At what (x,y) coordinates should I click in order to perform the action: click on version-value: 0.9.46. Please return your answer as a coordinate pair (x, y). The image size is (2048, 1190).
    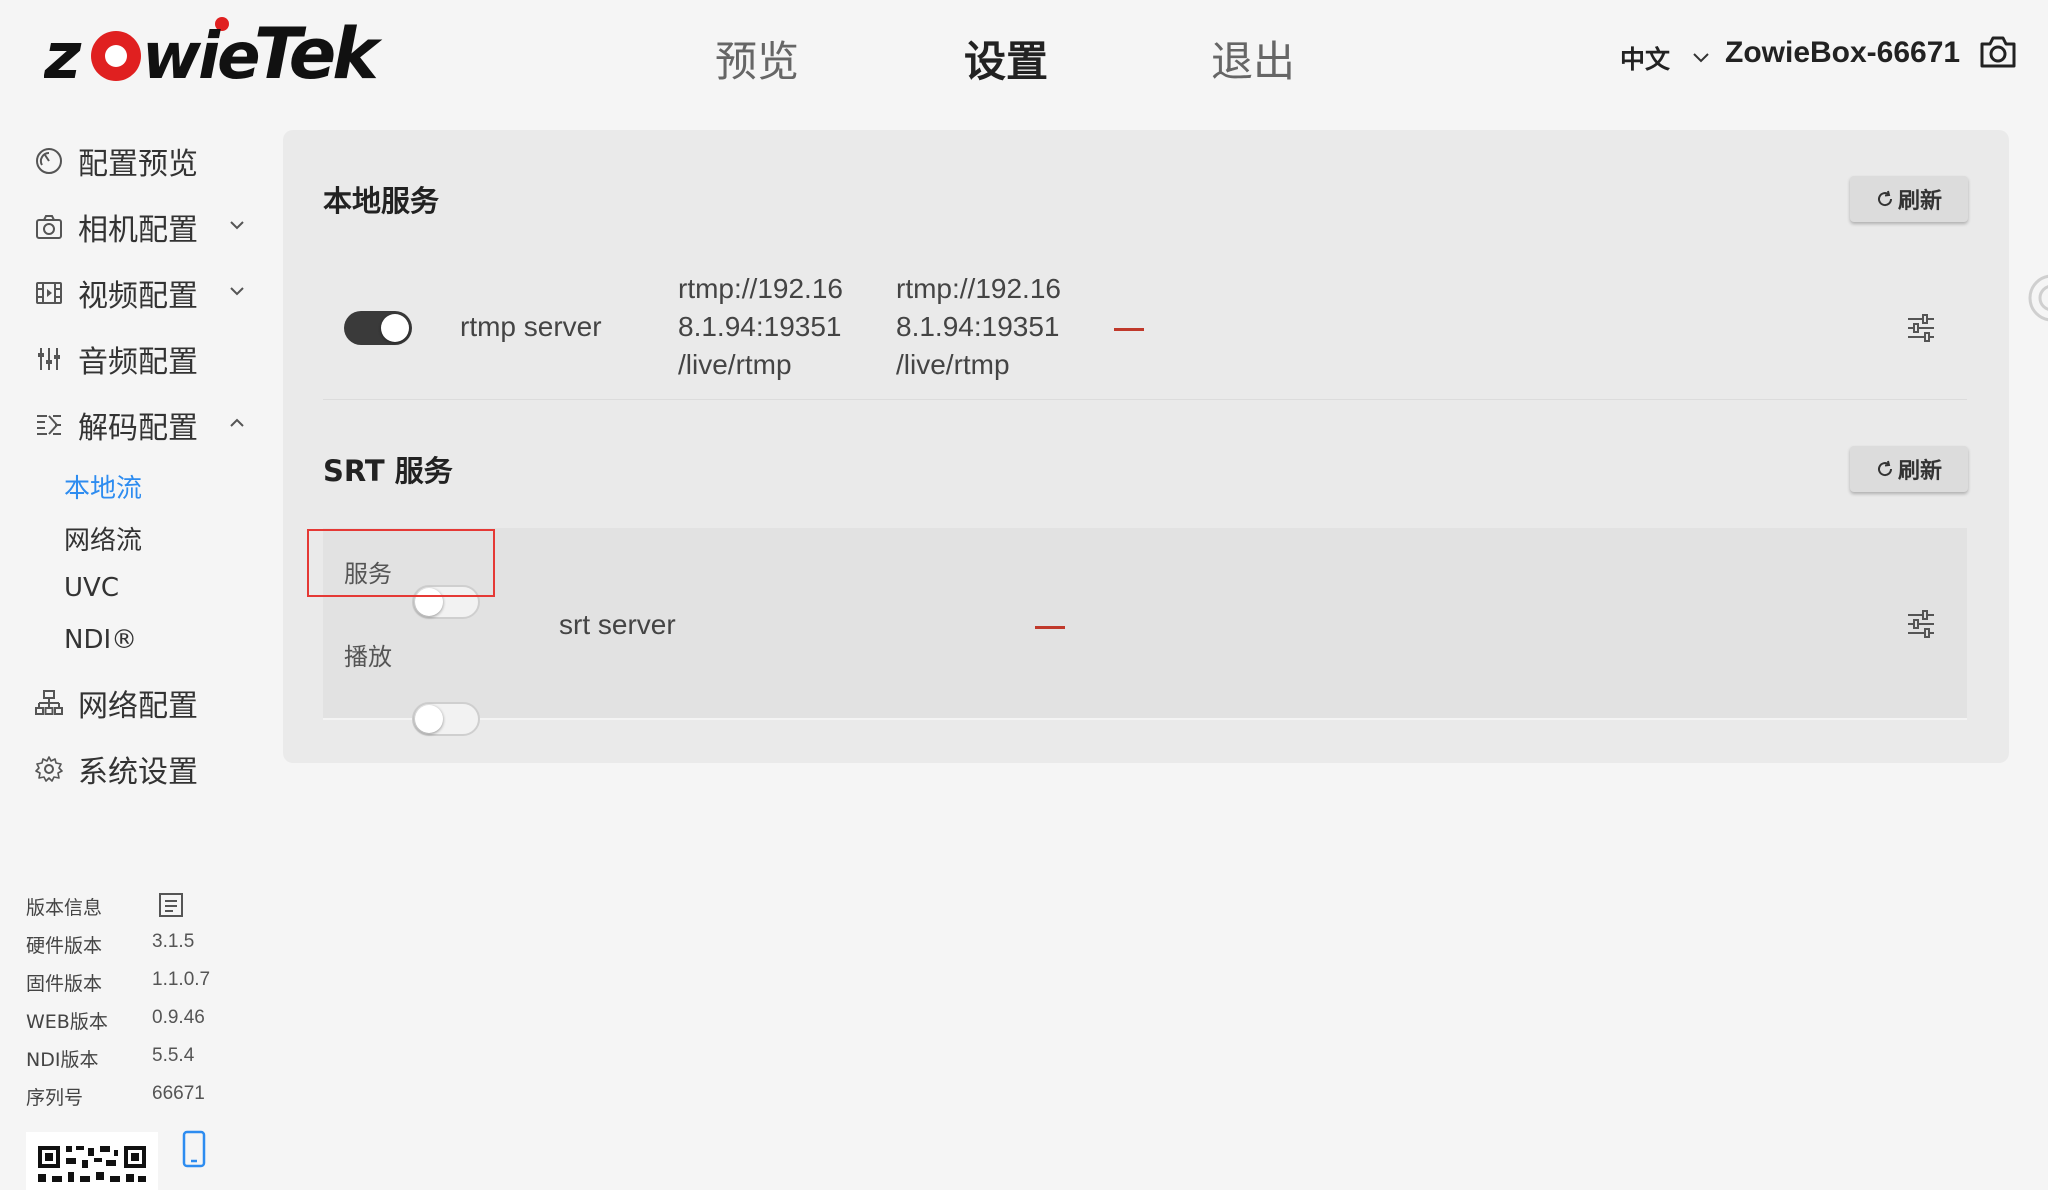
    Looking at the image, I should click on (178, 1017).